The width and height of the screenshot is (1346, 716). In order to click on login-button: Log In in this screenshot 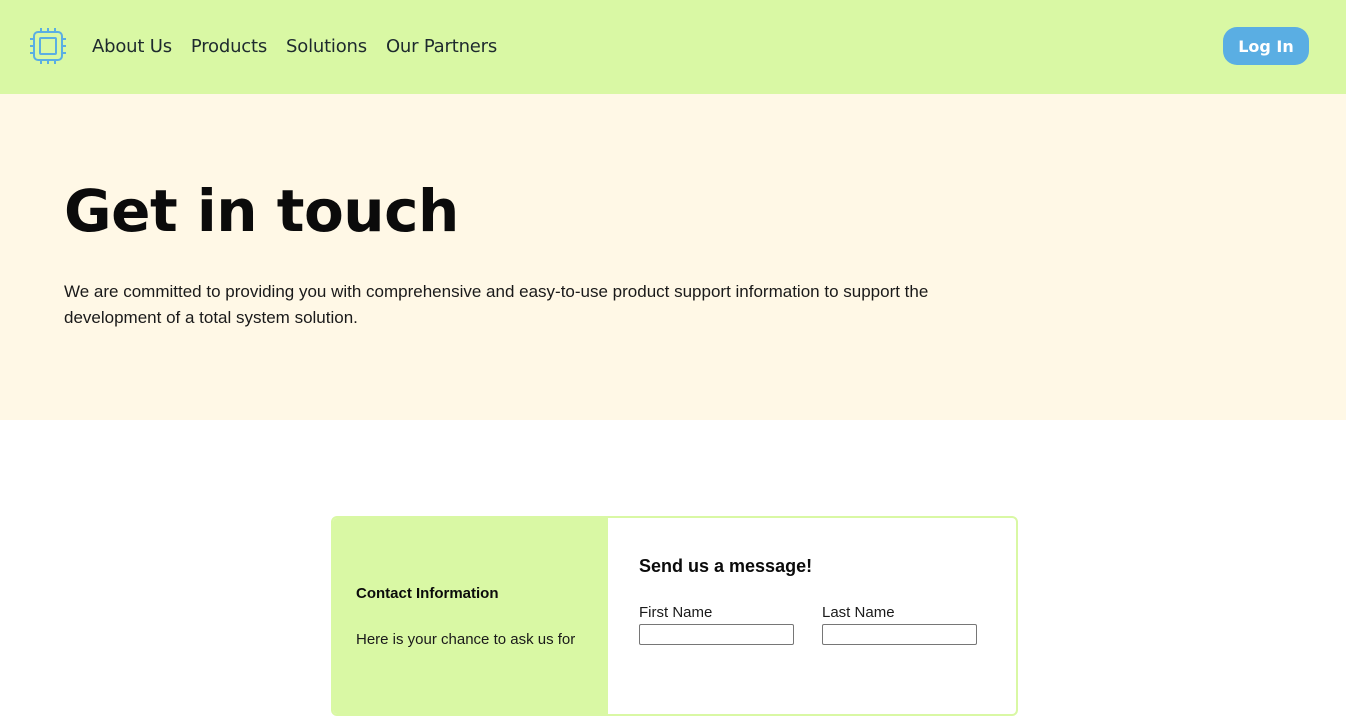, I will do `click(1266, 46)`.